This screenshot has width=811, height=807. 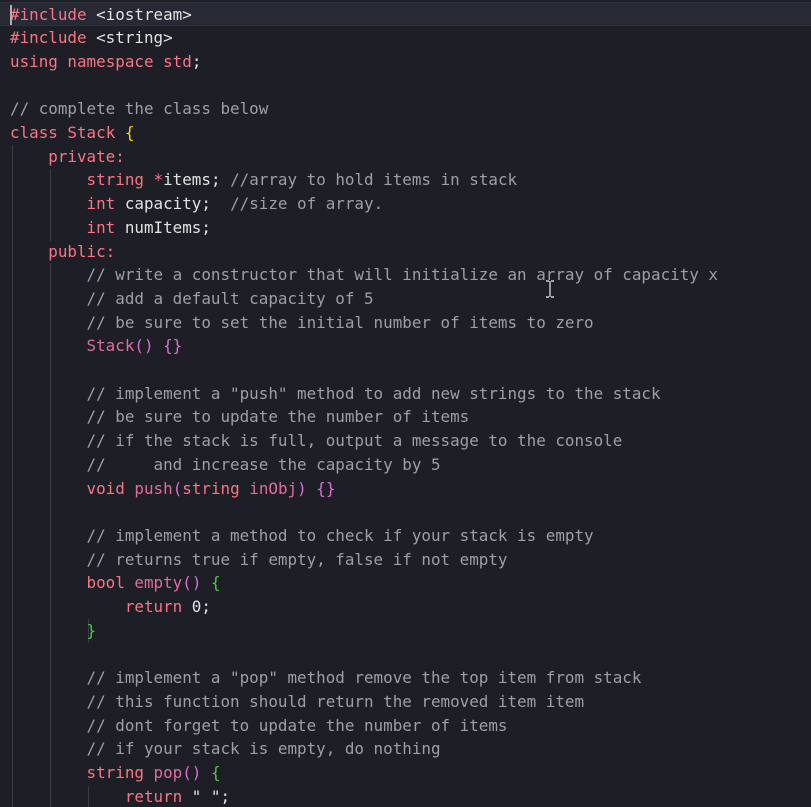 I want to click on code-token: void, so click(x=105, y=488).